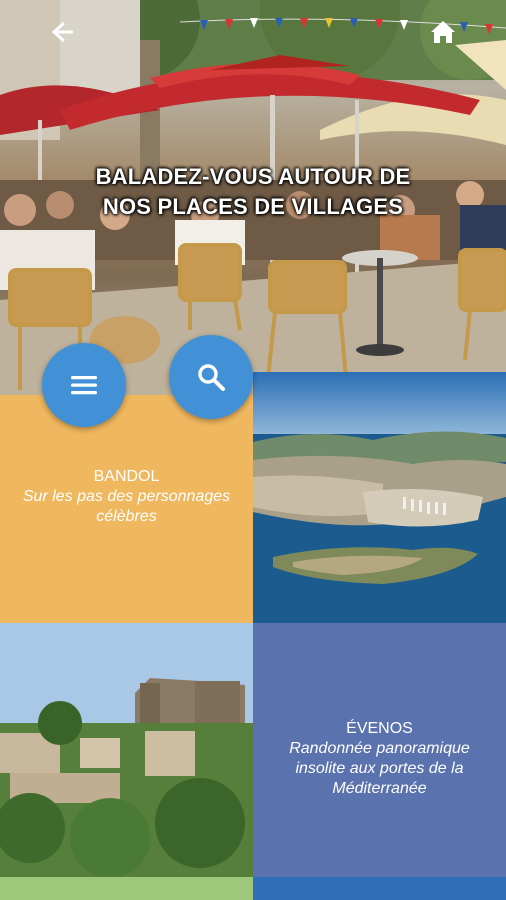 Image resolution: width=506 pixels, height=900 pixels. I want to click on menu-button, so click(84, 385).